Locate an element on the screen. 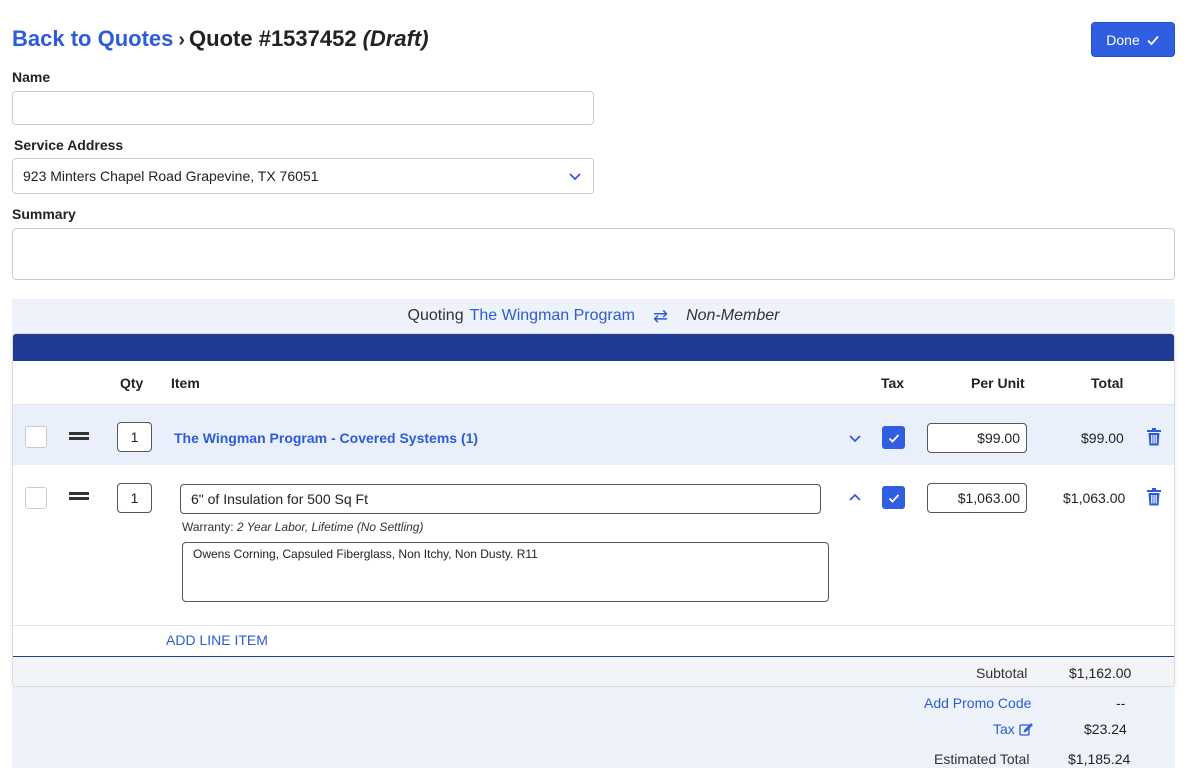 The height and width of the screenshot is (768, 1190). back-to-quotes-link: Back to Quotes is located at coordinates (92, 39).